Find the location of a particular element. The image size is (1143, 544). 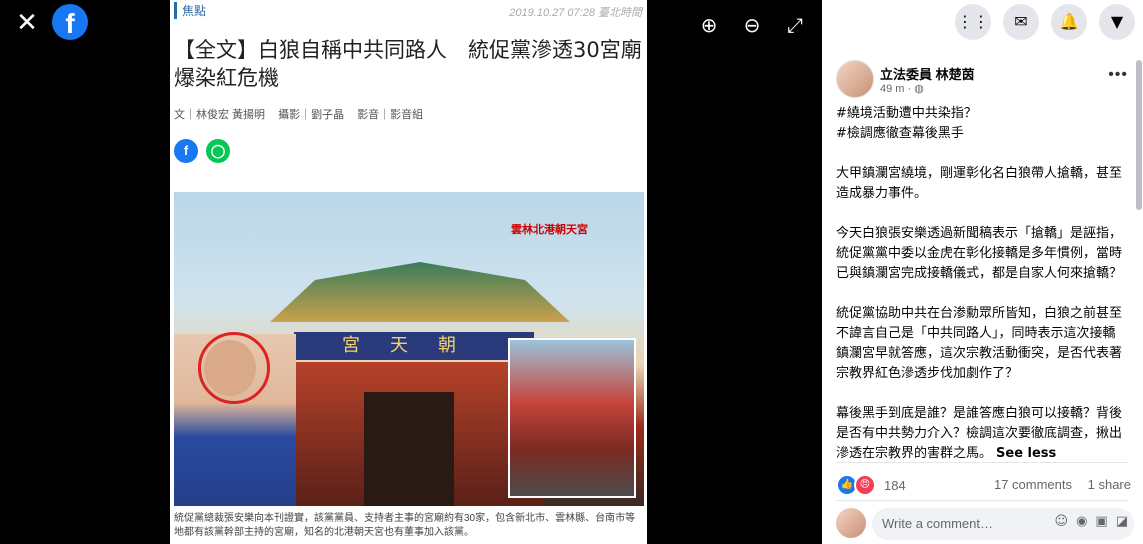

post-paragraph: 大甲鎮瀾宮繞境，剛運彰化名白狼帶人搶轎，甚至造成暴力事件。 is located at coordinates (979, 183).